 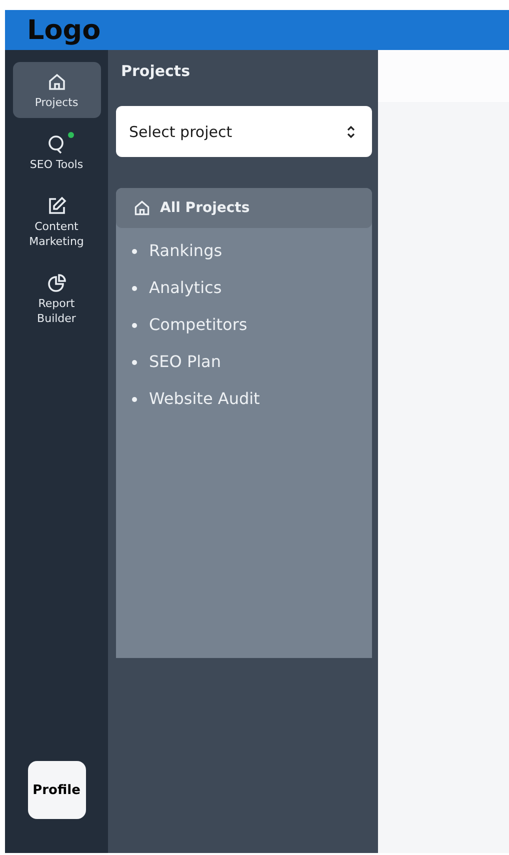 I want to click on nav-item: SEO Tools, so click(x=56, y=152).